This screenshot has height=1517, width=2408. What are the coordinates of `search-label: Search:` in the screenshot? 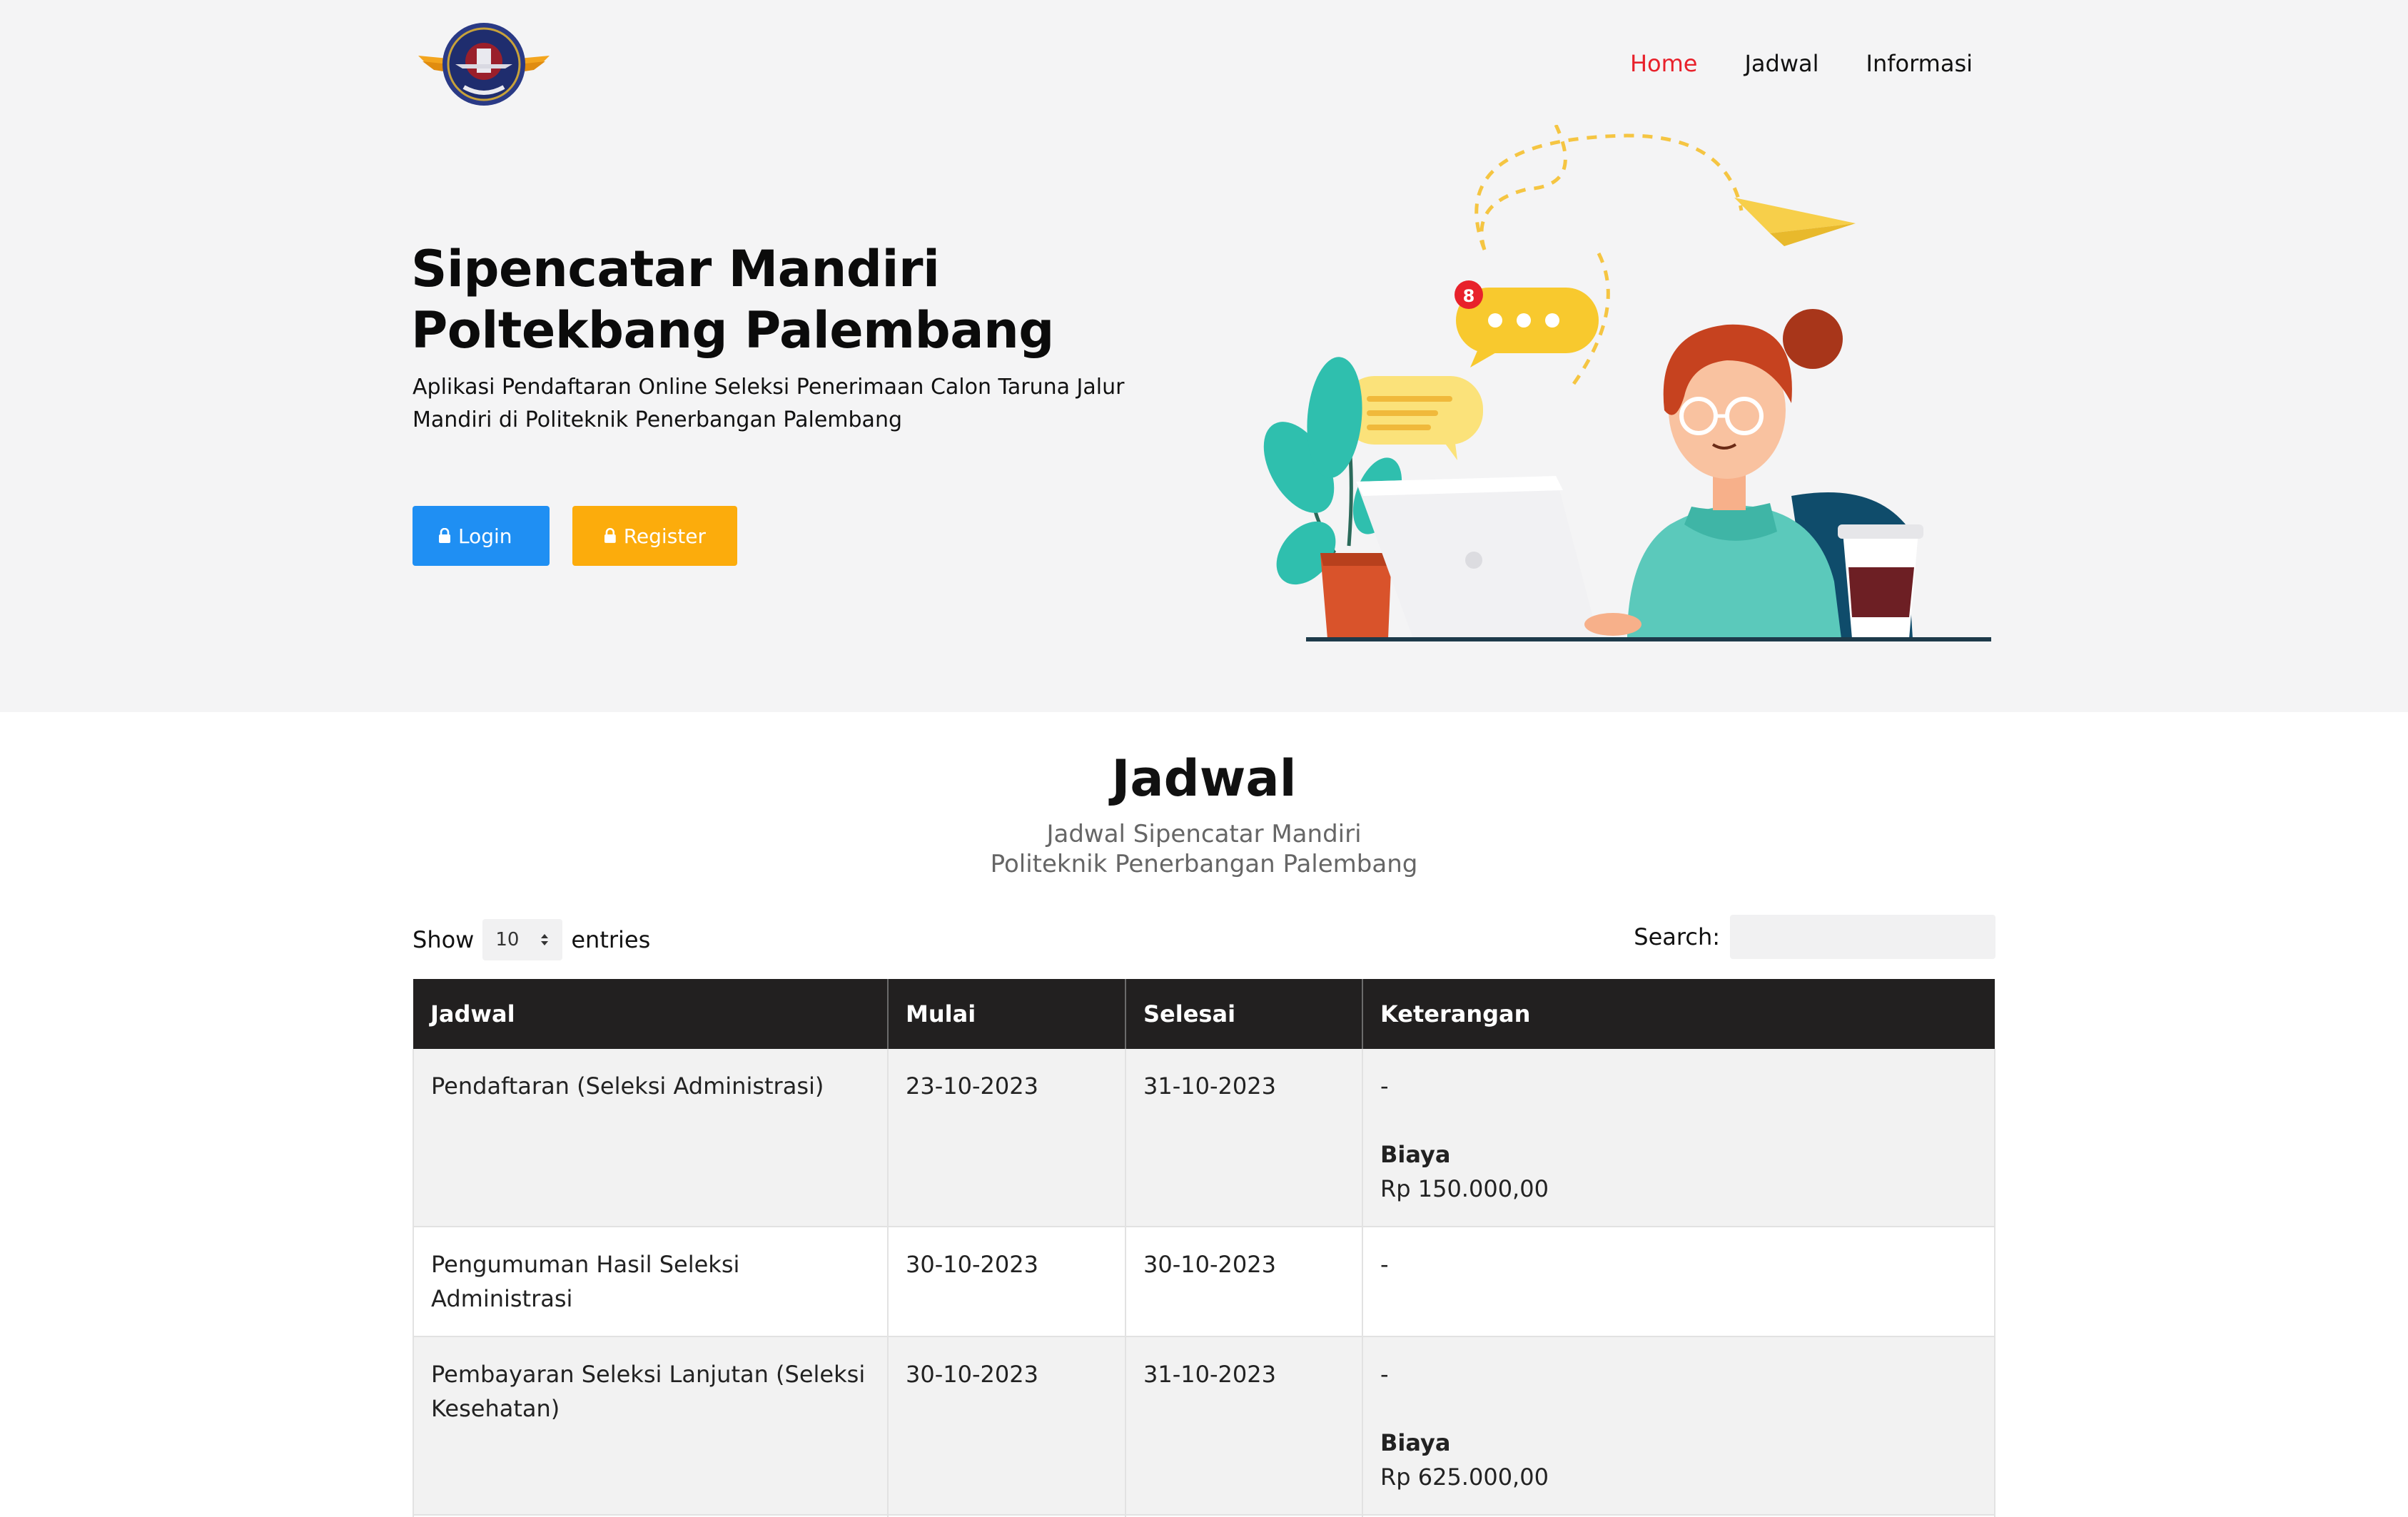 It's located at (1677, 937).